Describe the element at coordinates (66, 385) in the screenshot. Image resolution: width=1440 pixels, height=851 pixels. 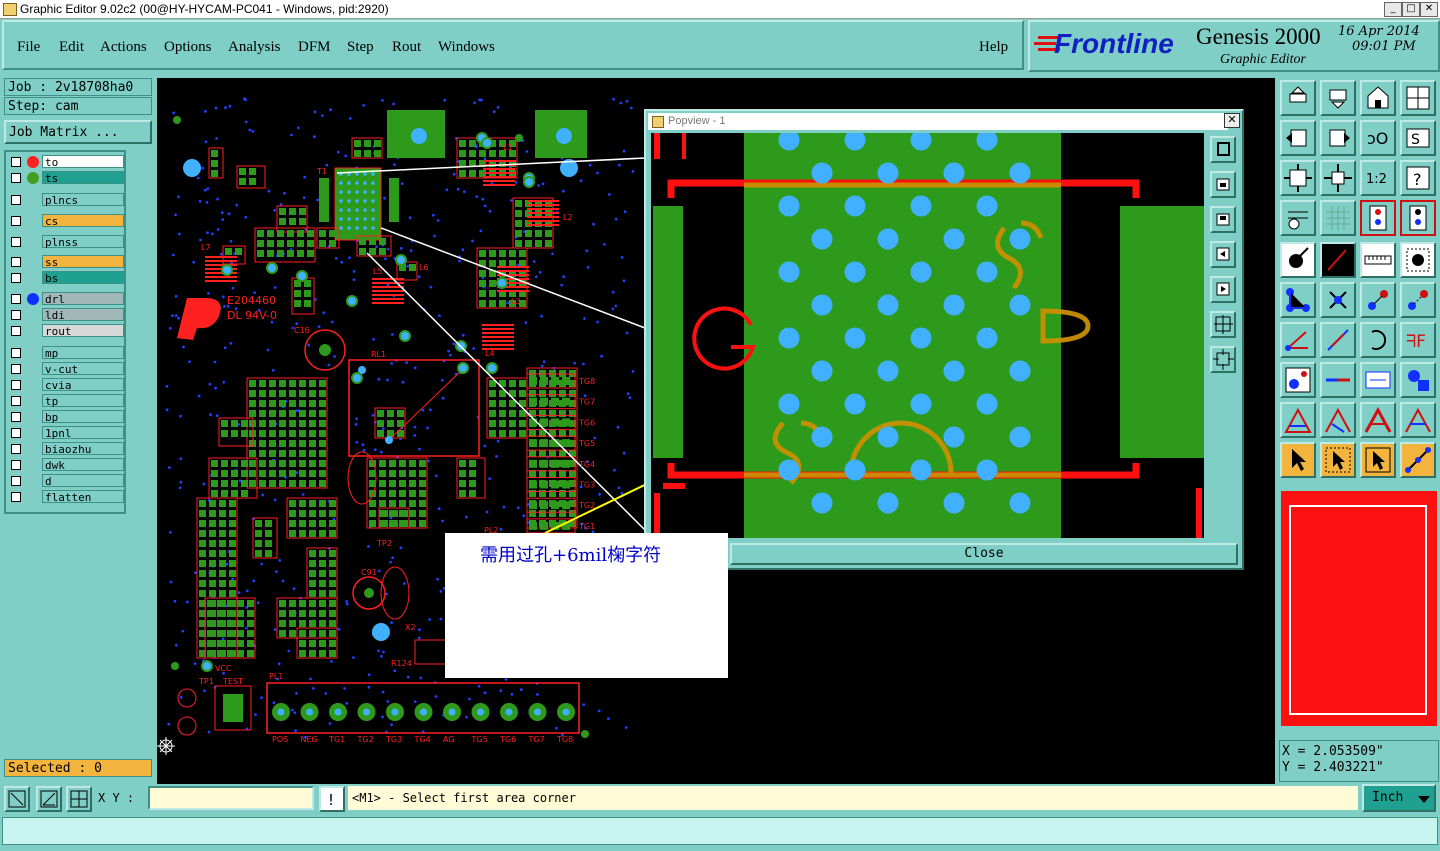
I see `layer-row-cvia: cvia` at that location.